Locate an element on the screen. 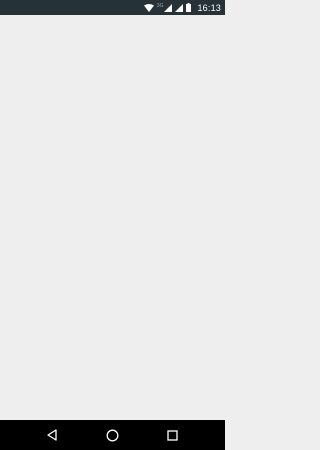 The width and height of the screenshot is (320, 450). status-clock: 16:13 is located at coordinates (209, 7).